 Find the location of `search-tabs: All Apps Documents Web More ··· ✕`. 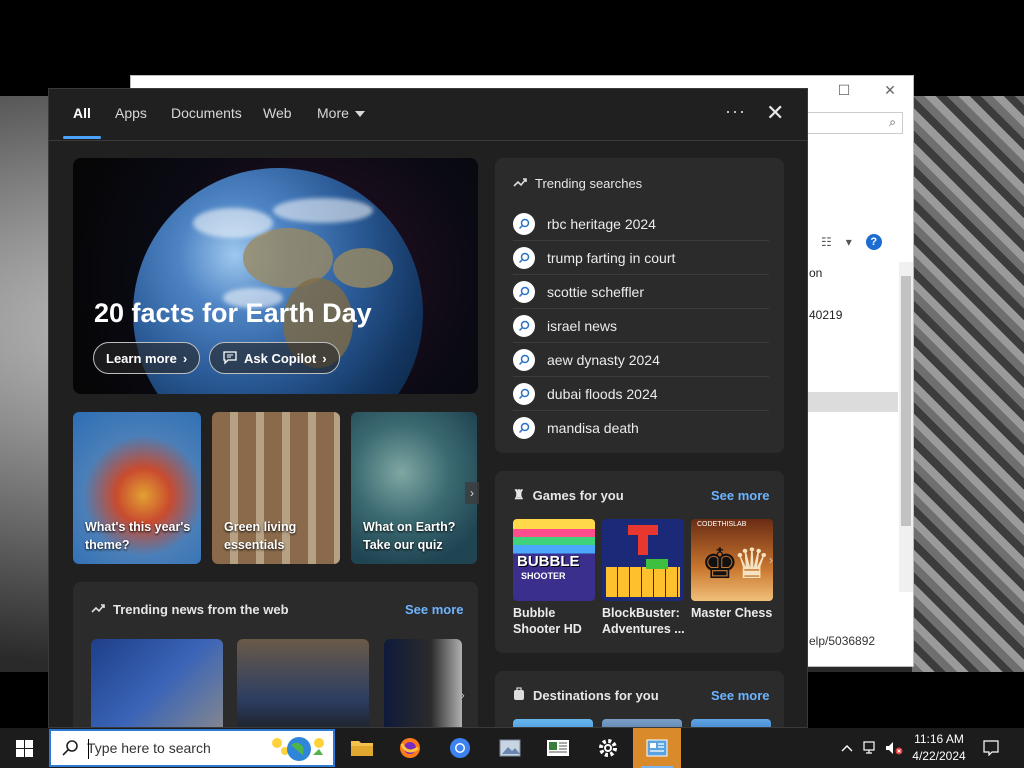

search-tabs: All Apps Documents Web More ··· ✕ is located at coordinates (428, 115).